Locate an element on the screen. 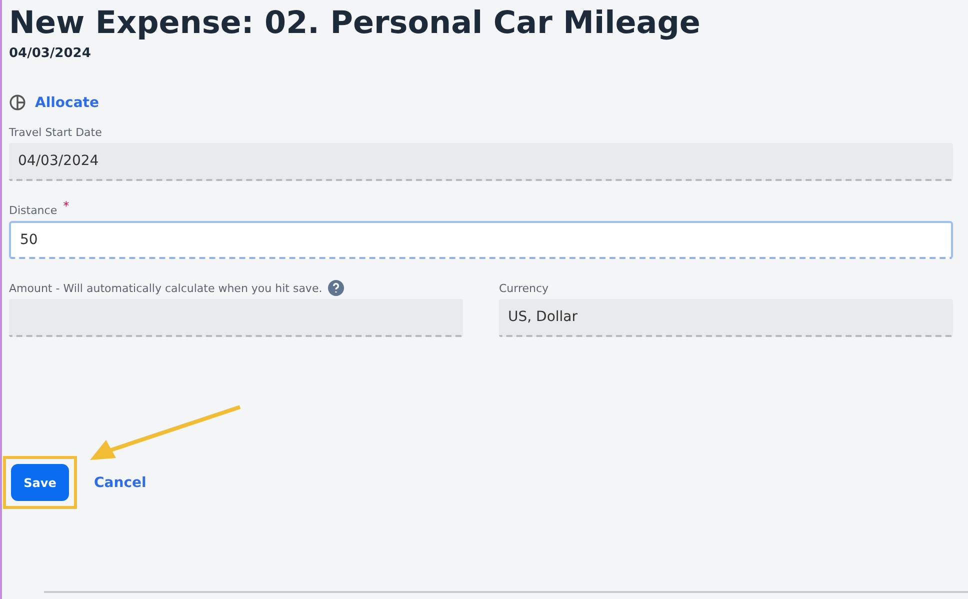  field-label: Distance is located at coordinates (33, 210).